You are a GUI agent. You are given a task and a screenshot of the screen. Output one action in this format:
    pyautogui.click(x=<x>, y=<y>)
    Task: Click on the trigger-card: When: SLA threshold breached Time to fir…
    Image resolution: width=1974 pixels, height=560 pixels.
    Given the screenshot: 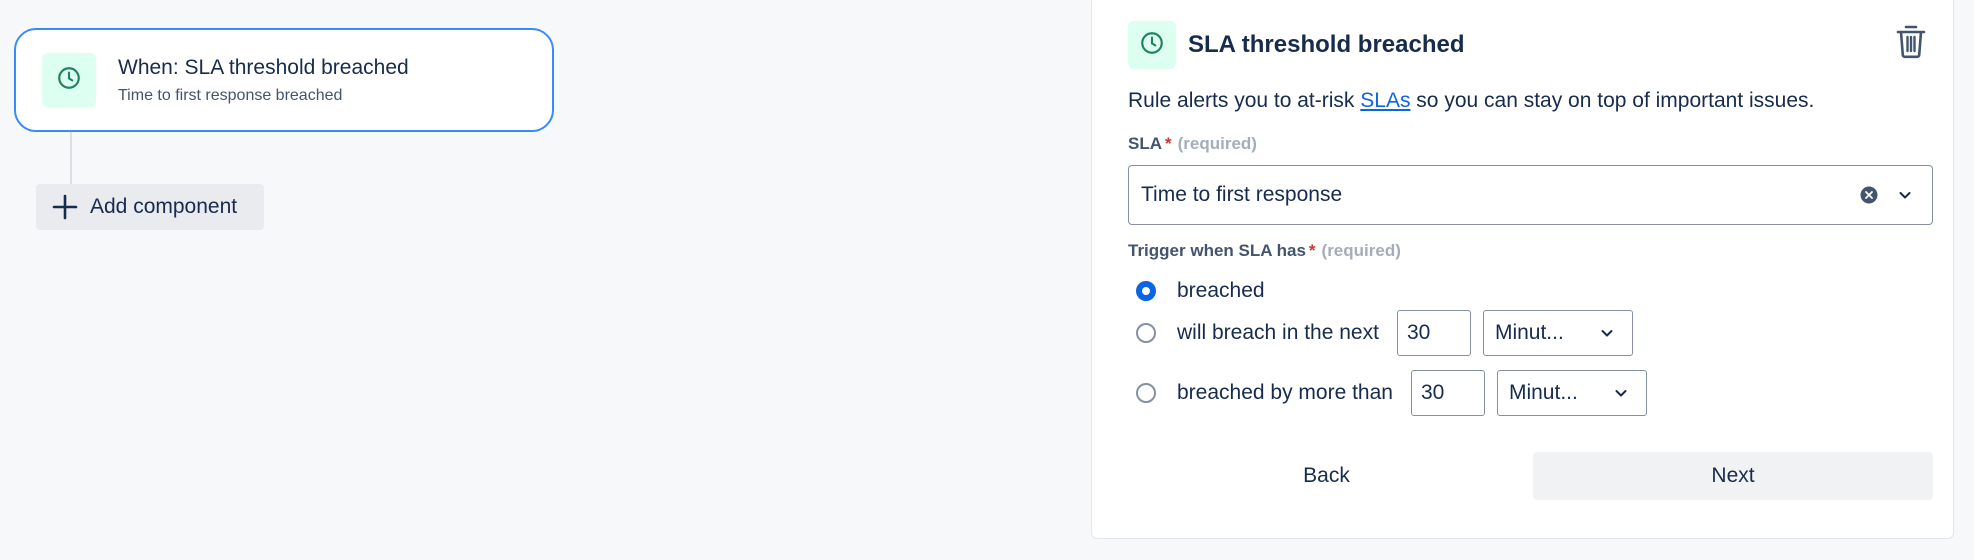 What is the action you would take?
    pyautogui.click(x=284, y=80)
    